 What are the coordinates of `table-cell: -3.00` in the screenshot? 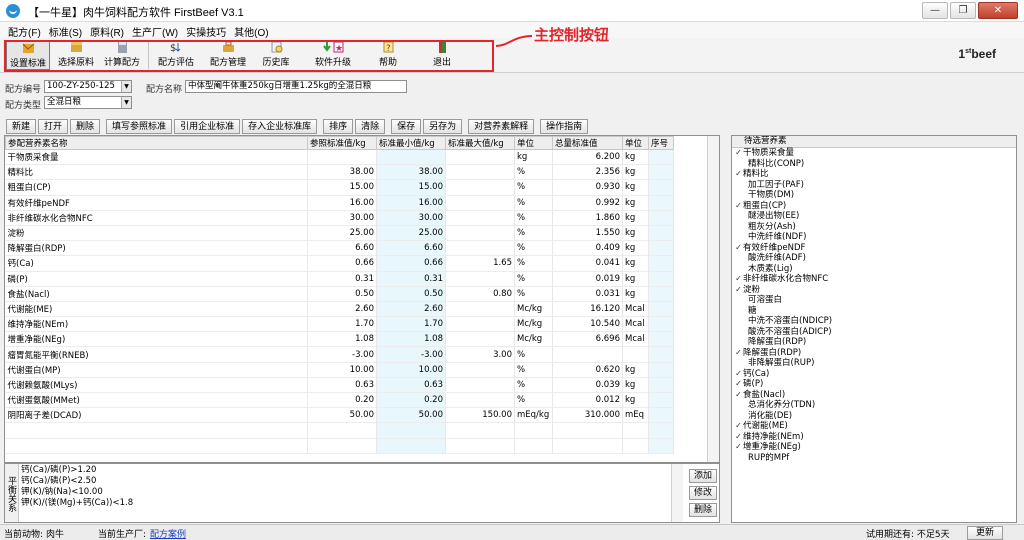 It's located at (342, 354).